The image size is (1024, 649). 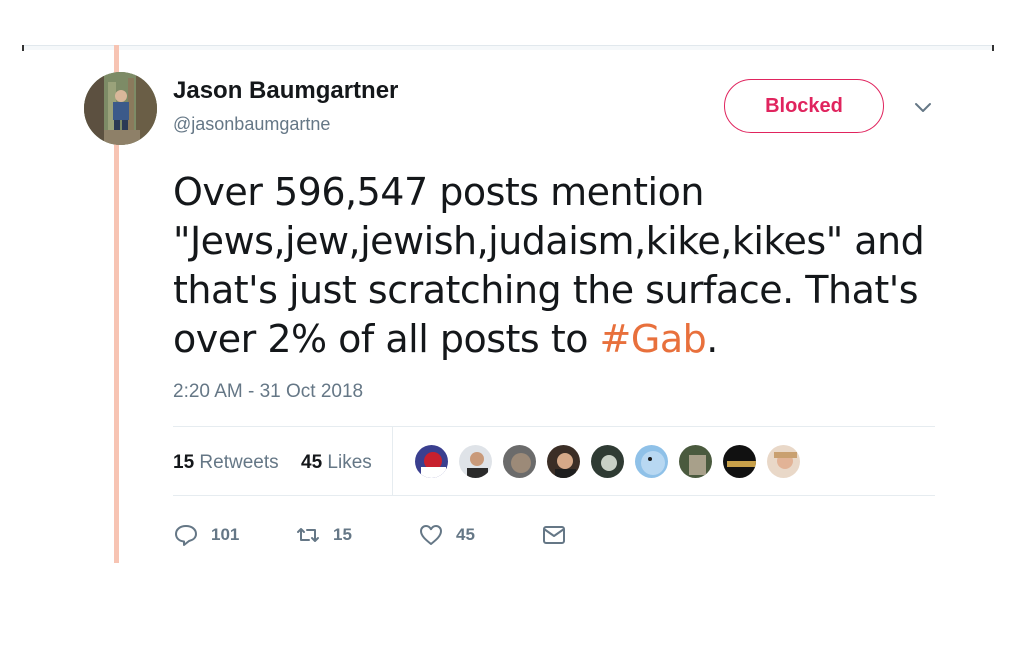 What do you see at coordinates (268, 392) in the screenshot?
I see `tweet-timestamp: 2:20 AM - 31 Oct 2018` at bounding box center [268, 392].